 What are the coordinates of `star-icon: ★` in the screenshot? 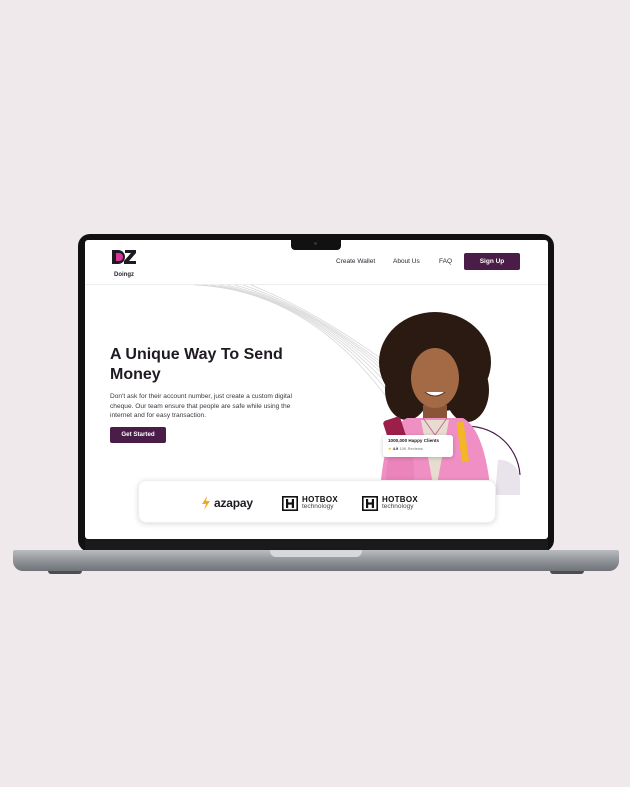 It's located at (390, 448).